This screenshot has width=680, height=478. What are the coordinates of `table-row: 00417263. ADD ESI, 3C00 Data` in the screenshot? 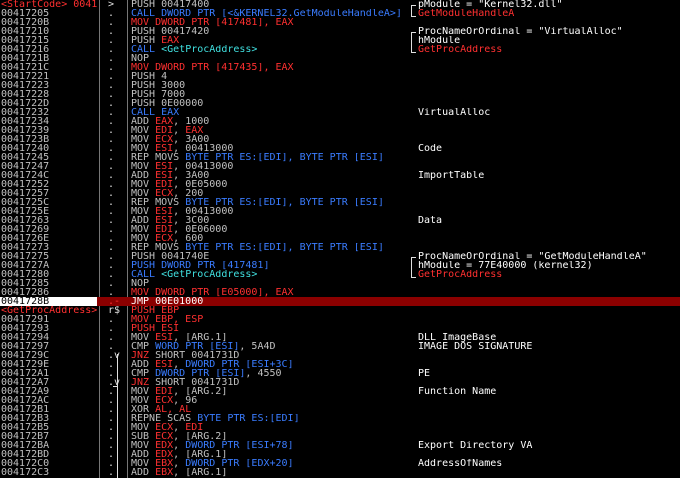 It's located at (340, 220).